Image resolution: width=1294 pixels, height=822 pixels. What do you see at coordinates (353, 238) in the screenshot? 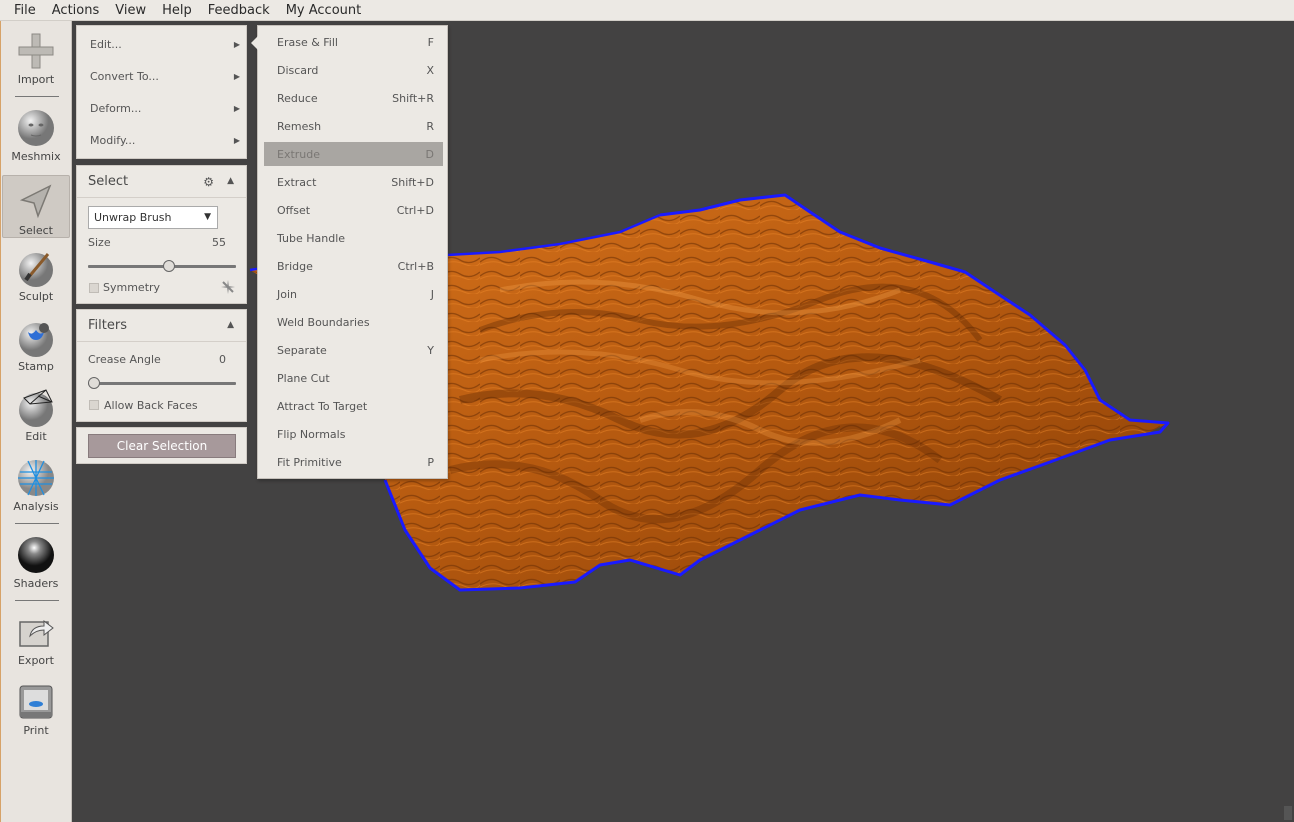
I see `menu-item-tube-handle: Tube Handle` at bounding box center [353, 238].